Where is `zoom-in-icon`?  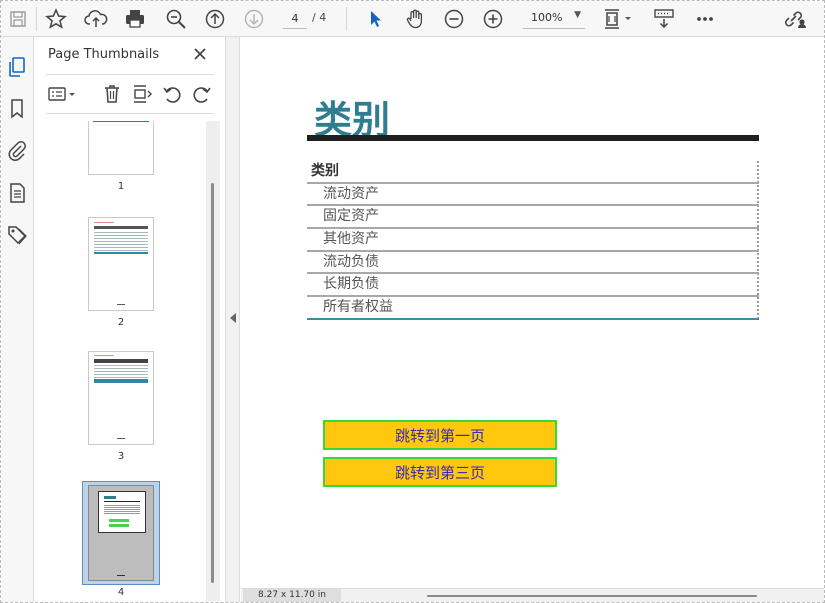 zoom-in-icon is located at coordinates (493, 19).